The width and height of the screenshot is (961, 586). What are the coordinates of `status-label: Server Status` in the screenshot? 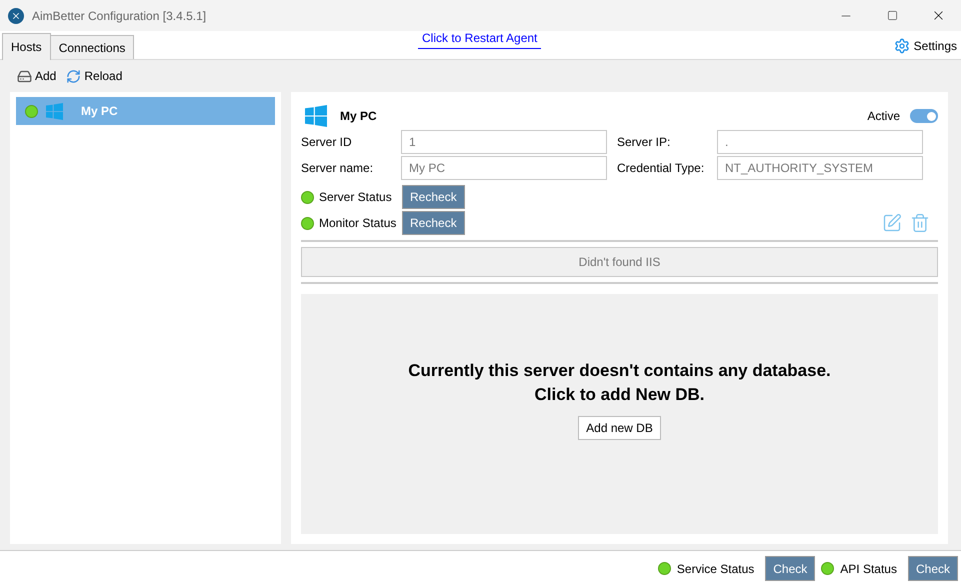 It's located at (356, 197).